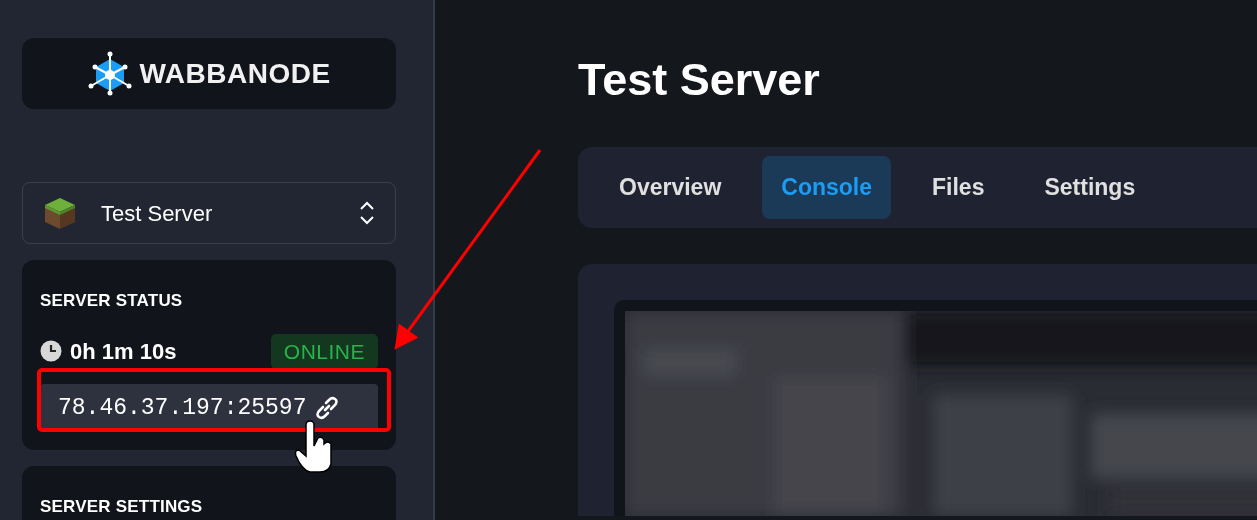 The image size is (1257, 520). I want to click on section-heading: SERVER SETTINGS, so click(122, 507).